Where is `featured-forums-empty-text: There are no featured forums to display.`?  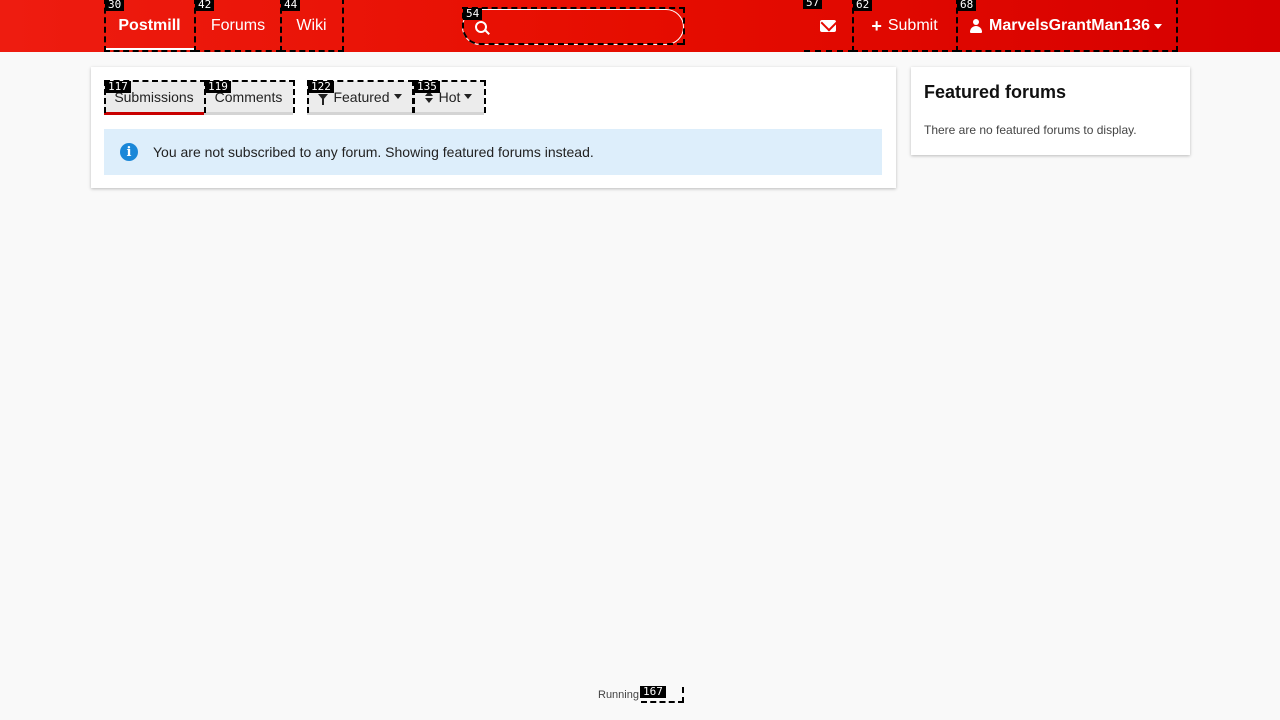
featured-forums-empty-text: There are no featured forums to display. is located at coordinates (1030, 130).